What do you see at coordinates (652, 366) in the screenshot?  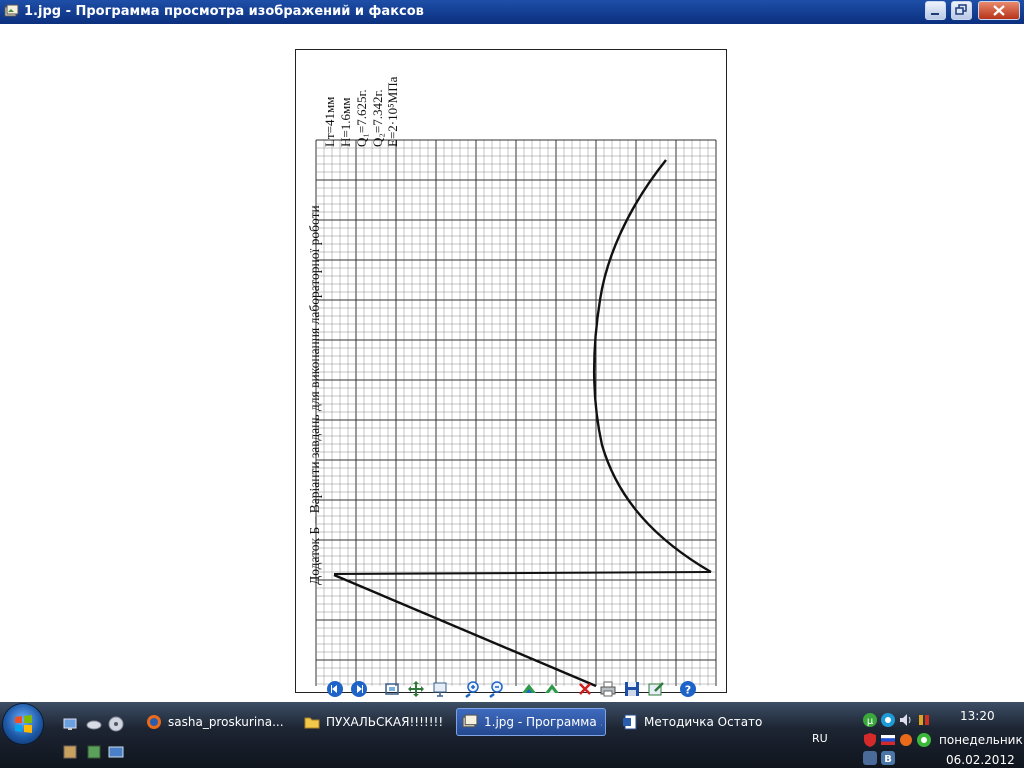 I see `curve-line` at bounding box center [652, 366].